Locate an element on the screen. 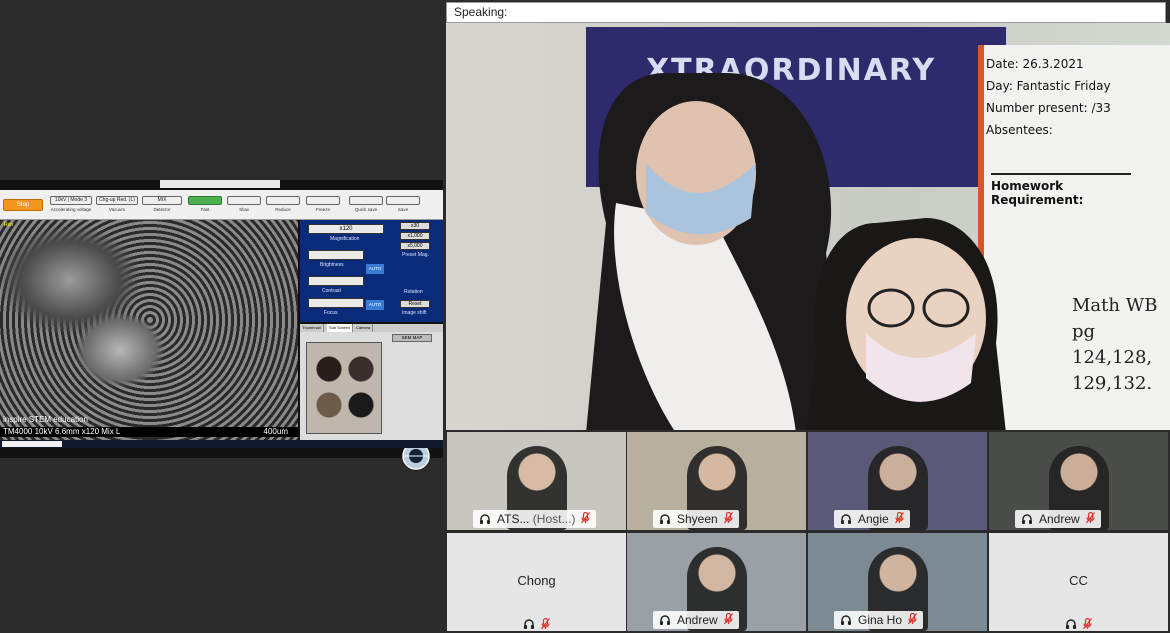 This screenshot has height=633, width=1170. tab-sub-screen: Sub Screen is located at coordinates (340, 328).